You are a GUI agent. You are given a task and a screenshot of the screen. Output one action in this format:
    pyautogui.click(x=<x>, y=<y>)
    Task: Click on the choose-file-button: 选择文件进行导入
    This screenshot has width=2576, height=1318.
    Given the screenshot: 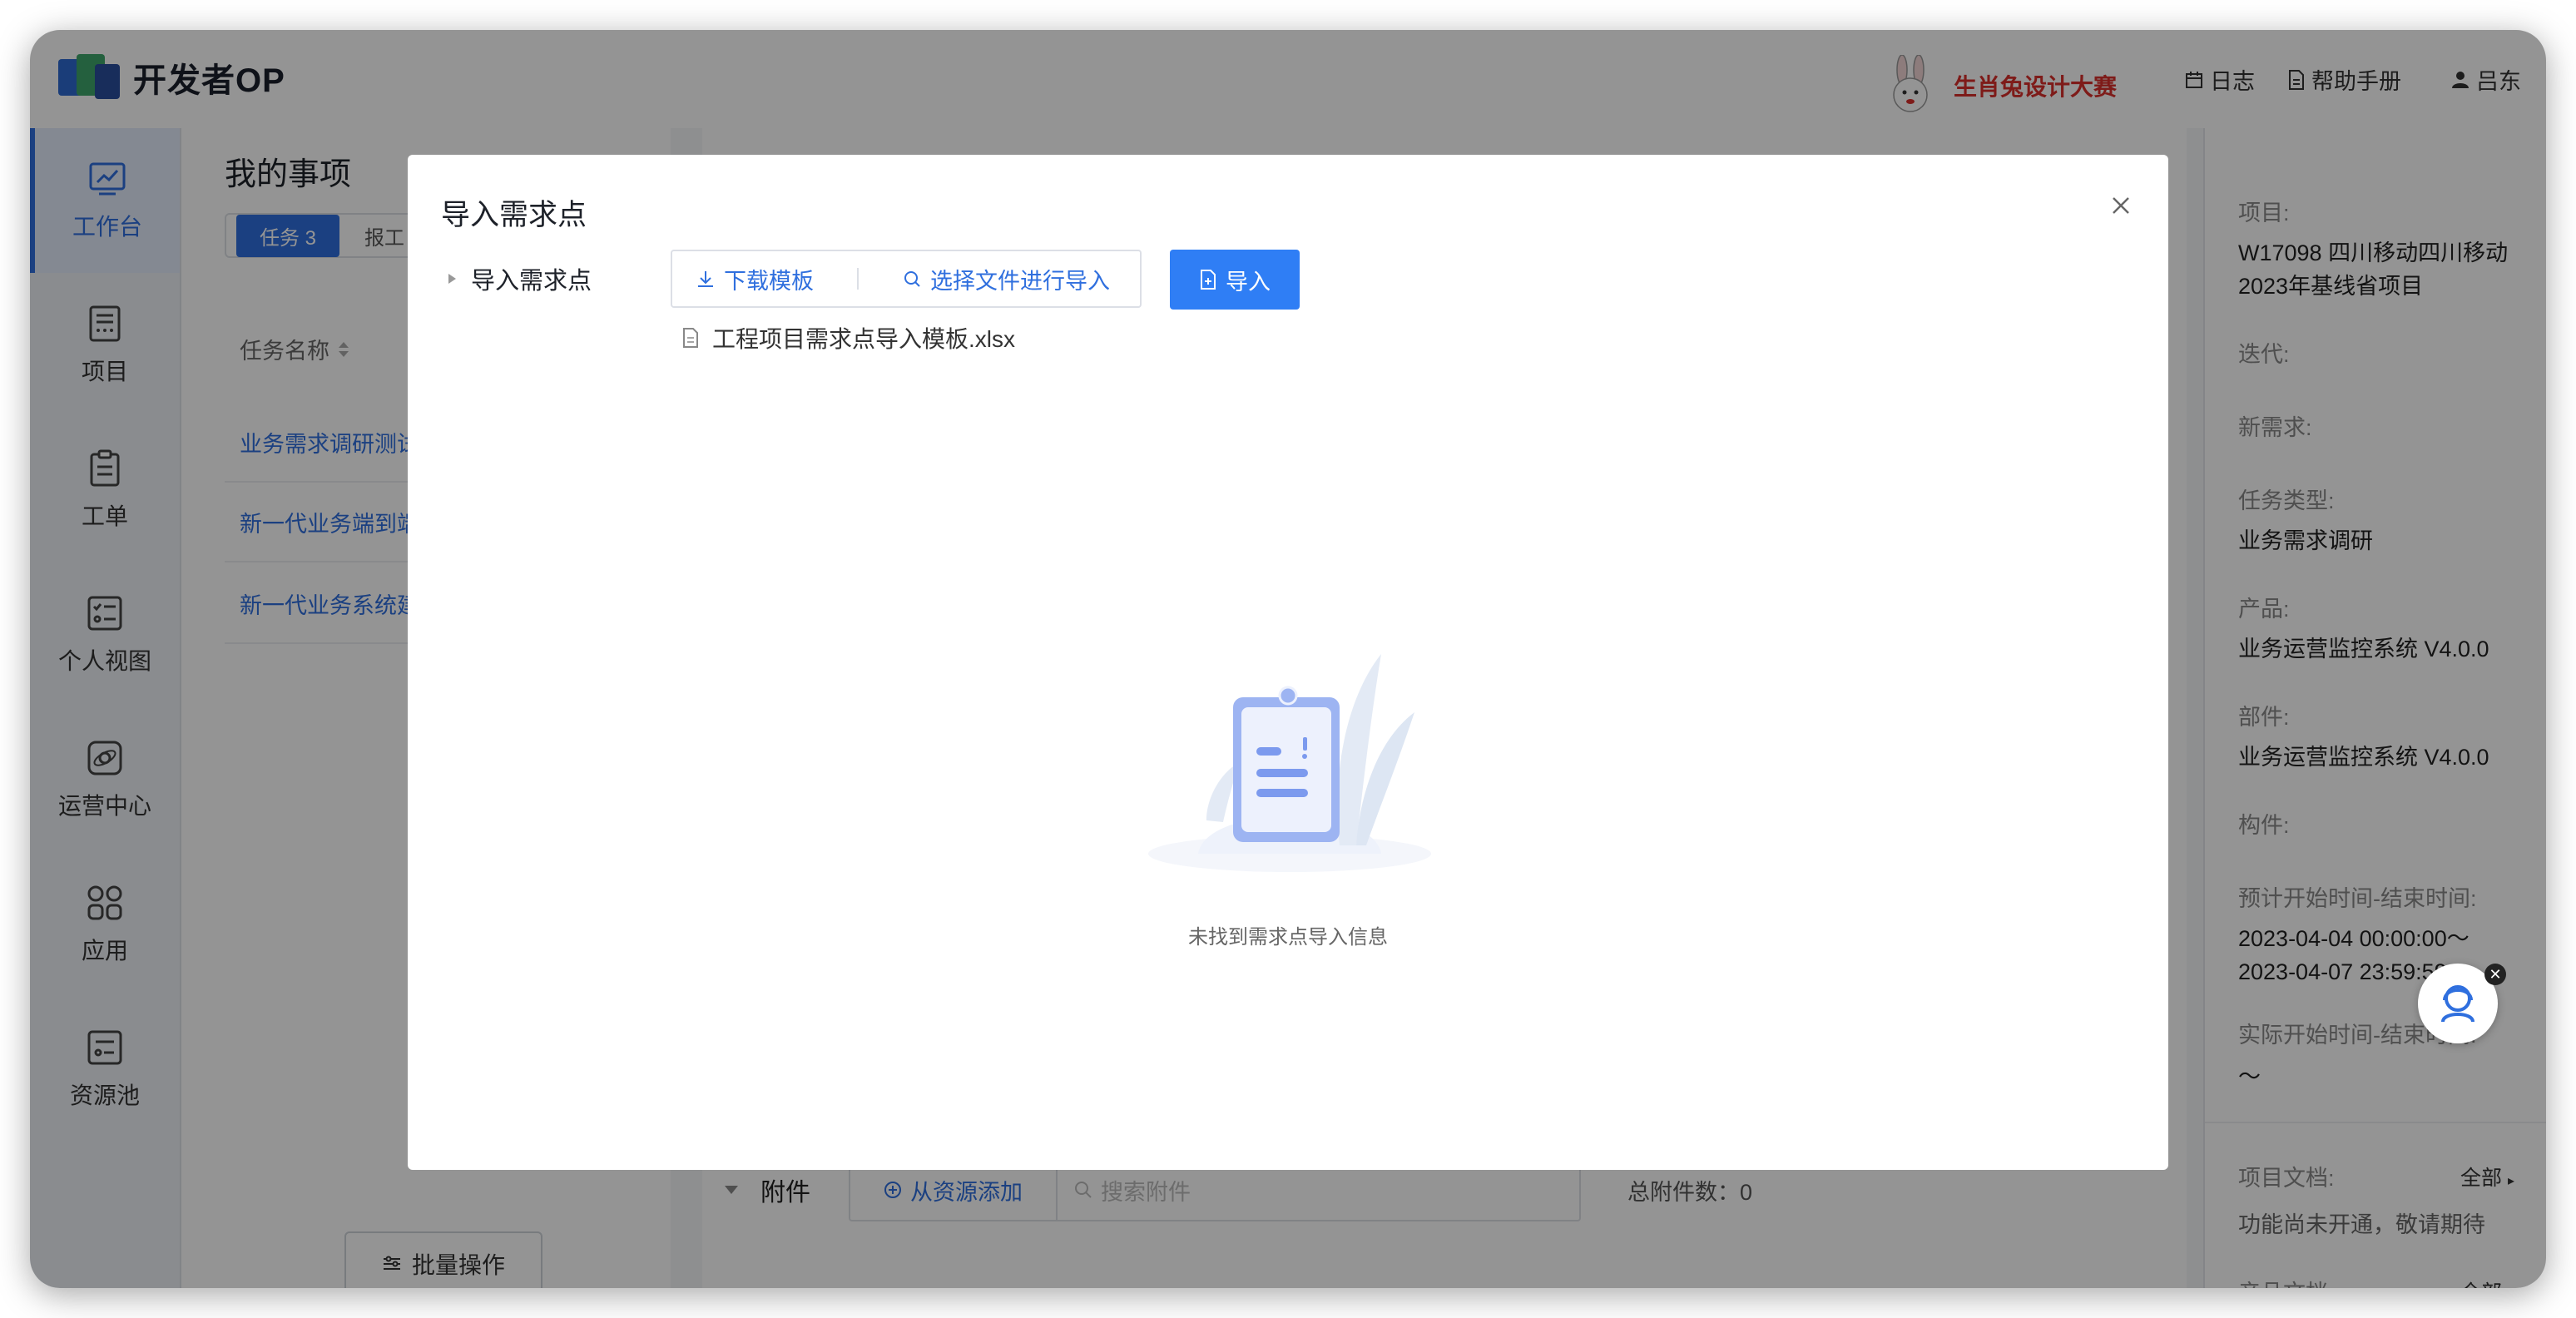 What is the action you would take?
    pyautogui.click(x=1006, y=279)
    